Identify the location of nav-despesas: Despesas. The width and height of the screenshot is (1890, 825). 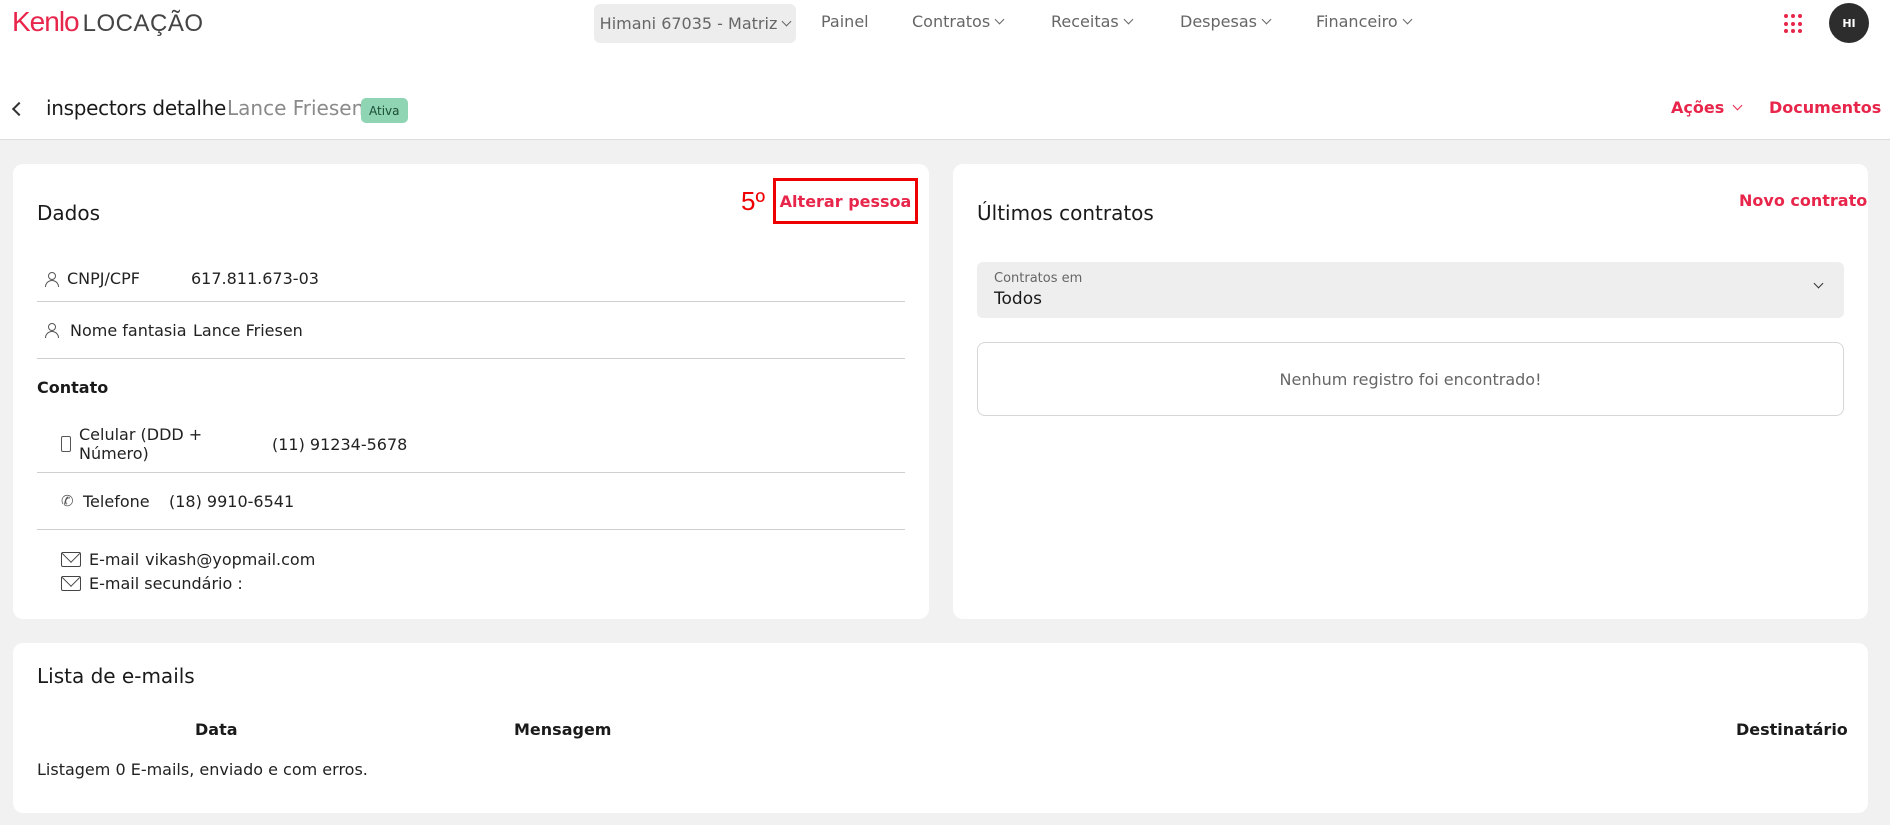
(1226, 21).